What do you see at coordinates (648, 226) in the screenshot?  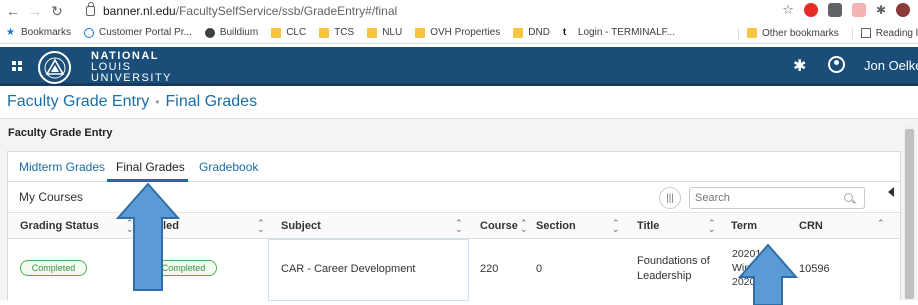 I see `column-header-title: Title` at bounding box center [648, 226].